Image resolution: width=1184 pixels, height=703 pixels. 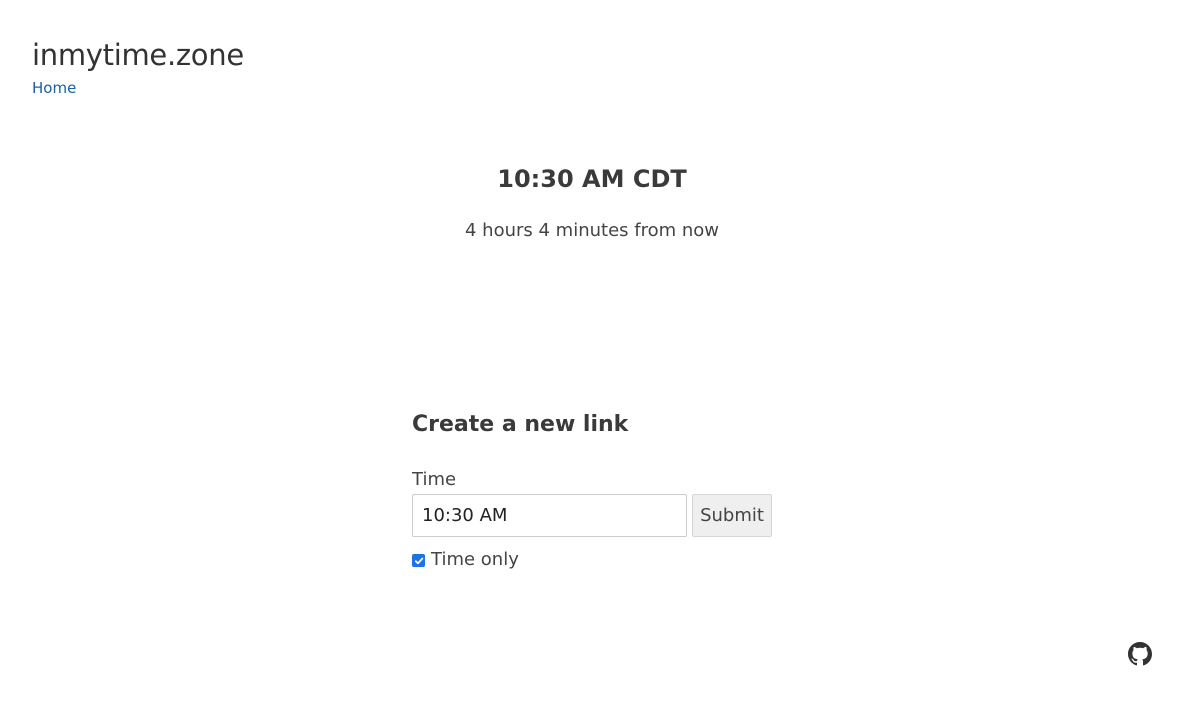 I want to click on checkmark-icon, so click(x=418, y=560).